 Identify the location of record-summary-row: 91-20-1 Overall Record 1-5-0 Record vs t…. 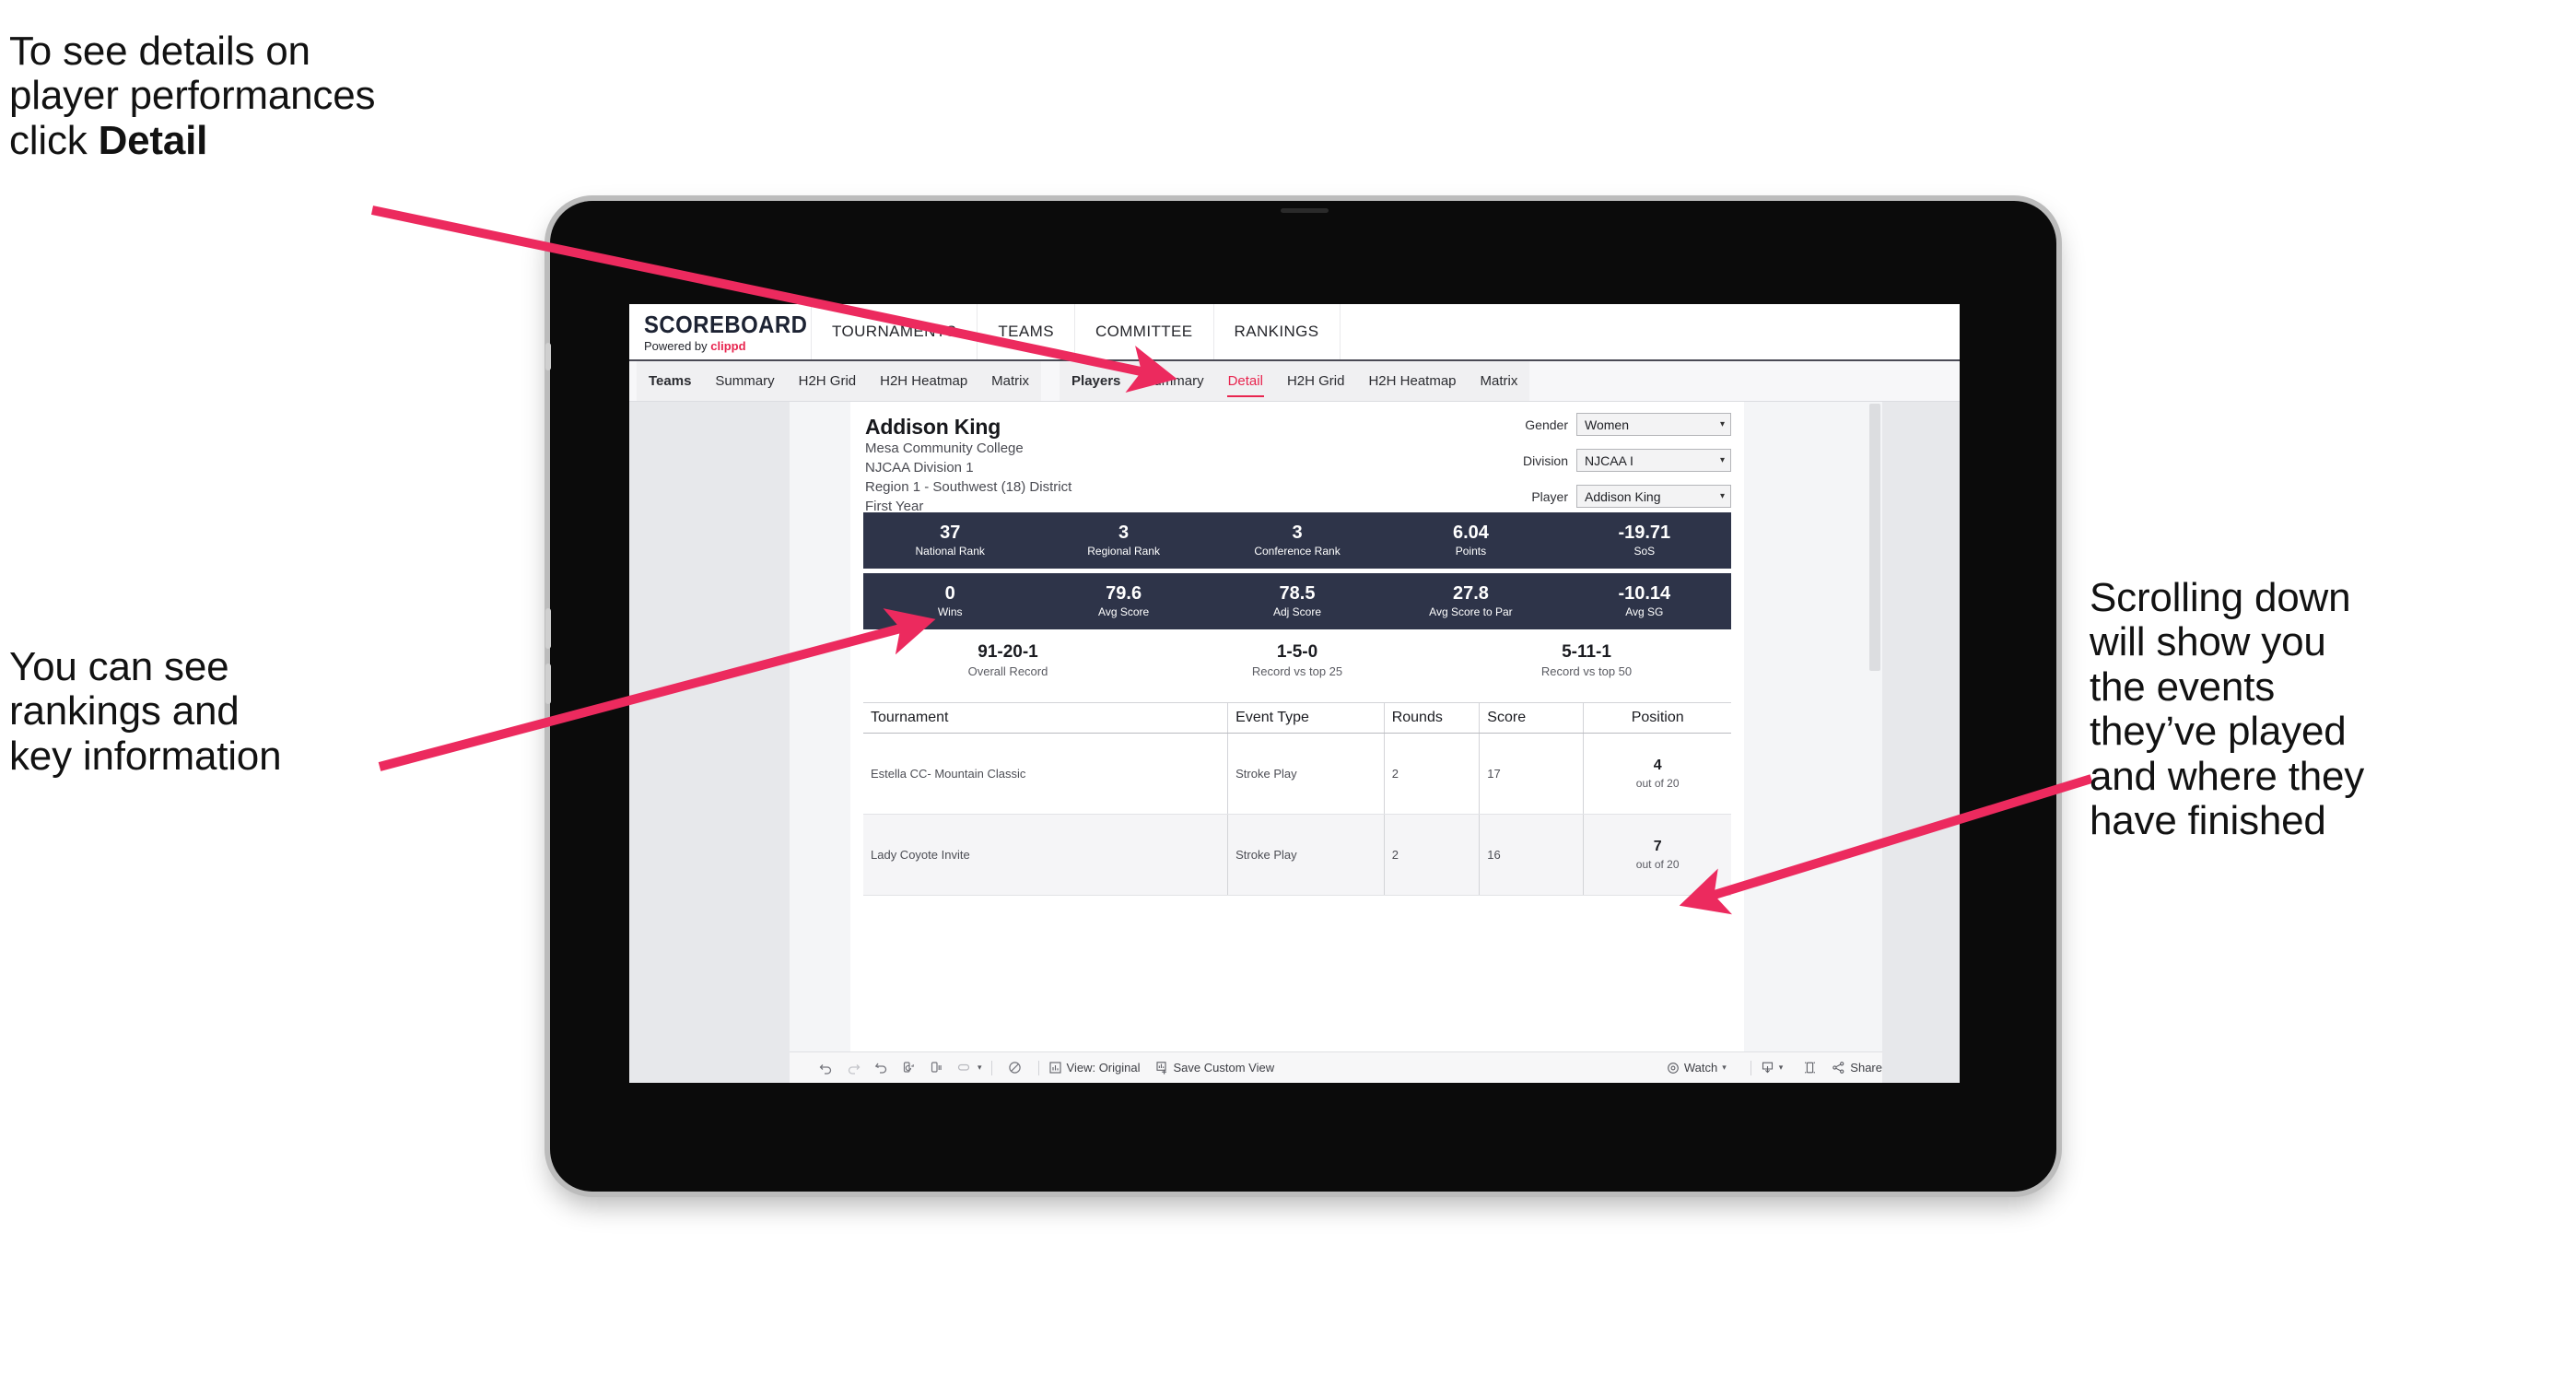
(1297, 660).